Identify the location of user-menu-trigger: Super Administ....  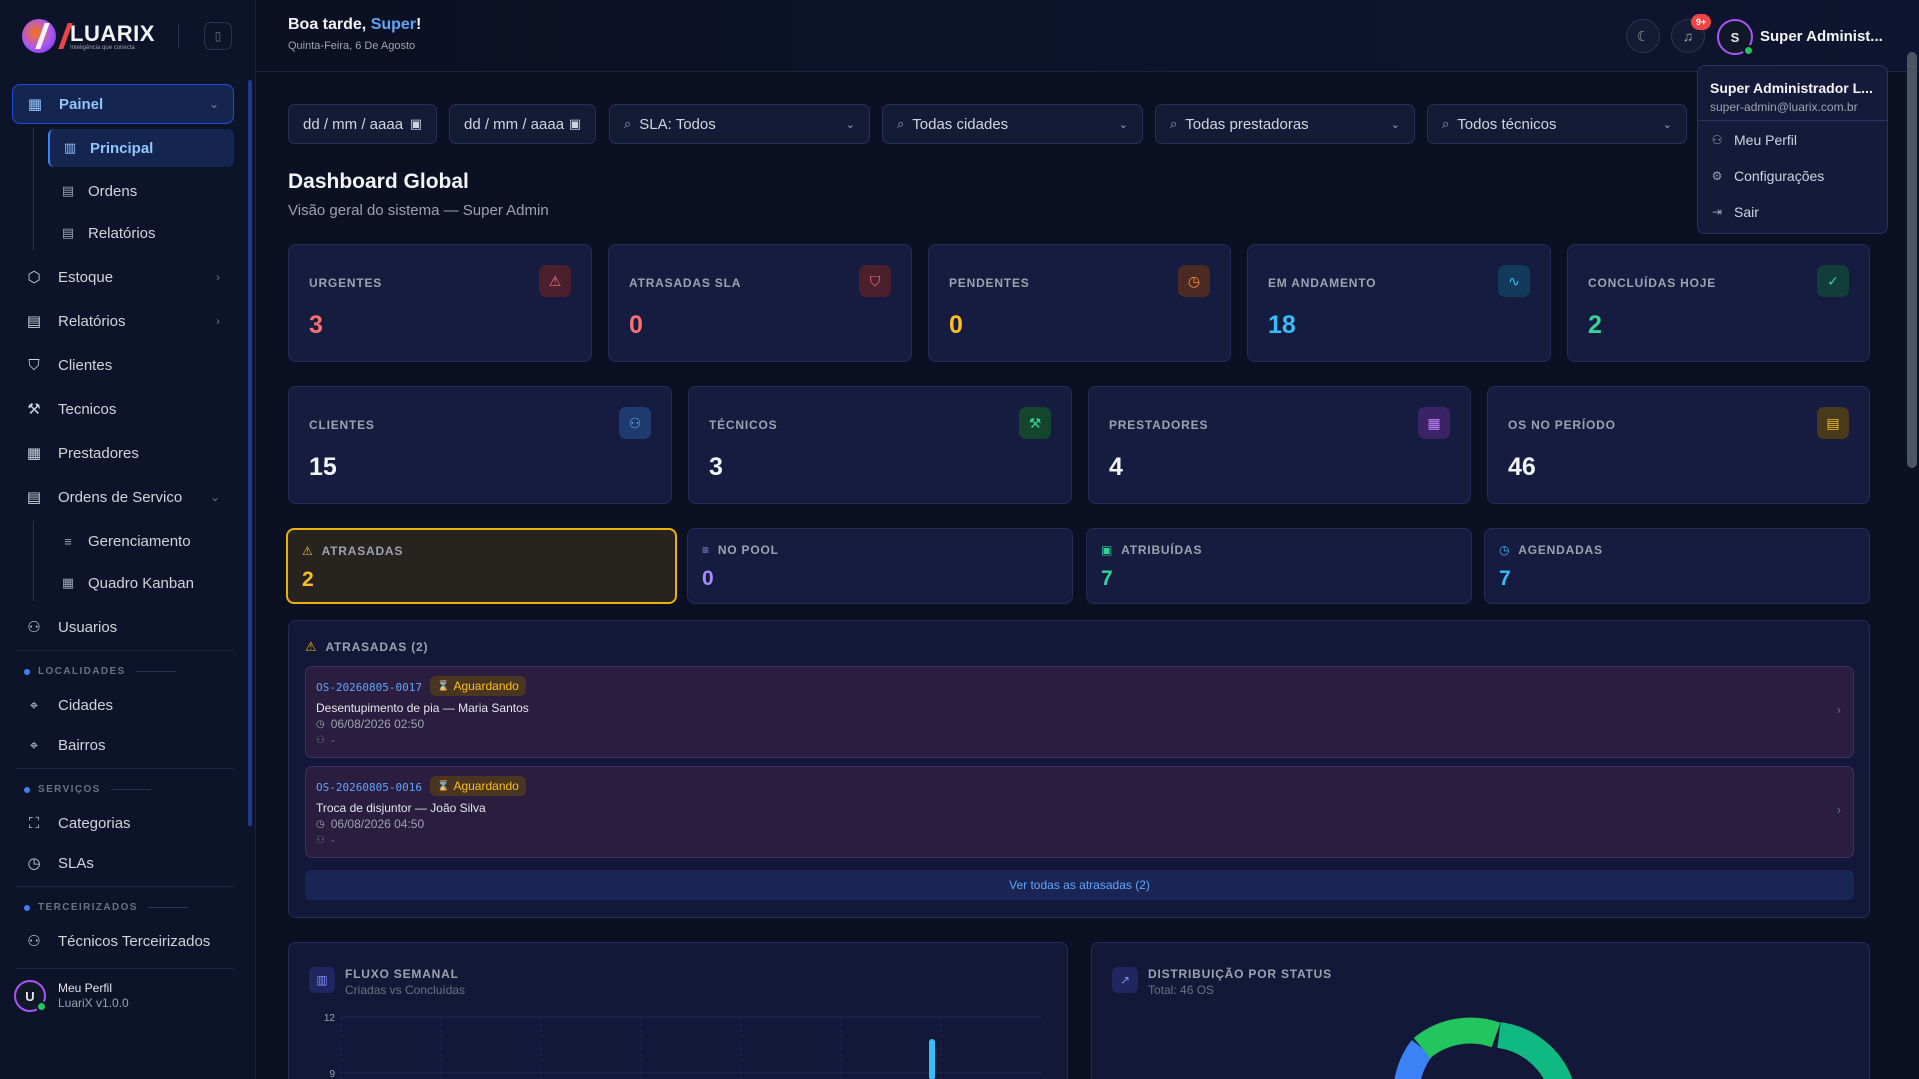
(1821, 36).